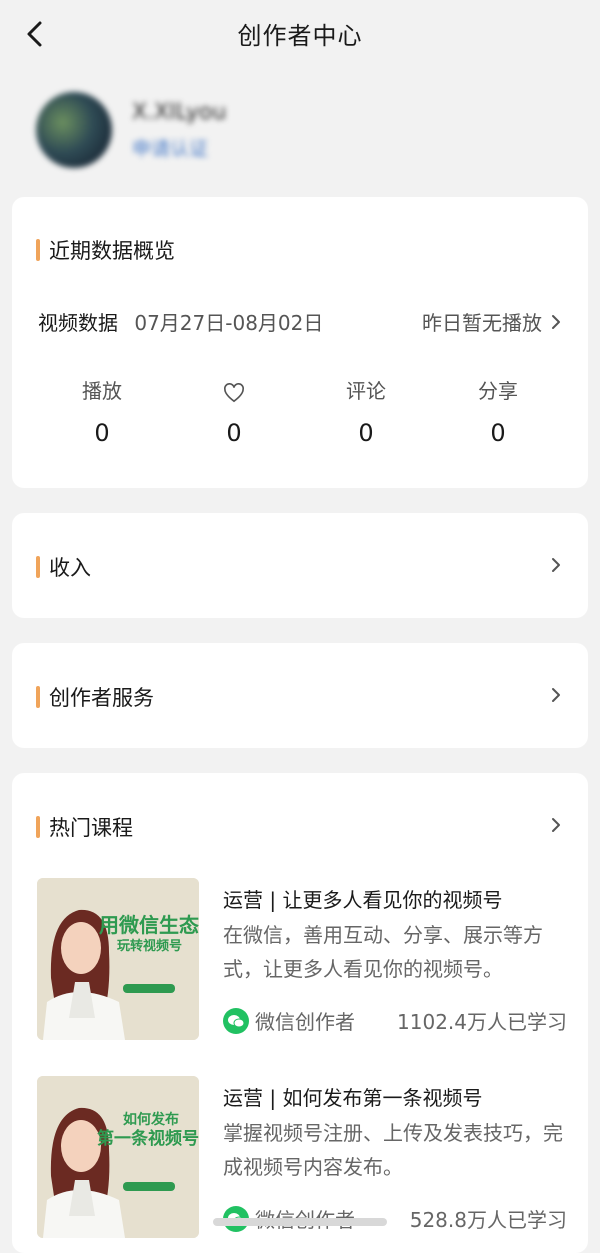 The image size is (600, 1253). Describe the element at coordinates (366, 412) in the screenshot. I see `stat-comments: 评论 0` at that location.